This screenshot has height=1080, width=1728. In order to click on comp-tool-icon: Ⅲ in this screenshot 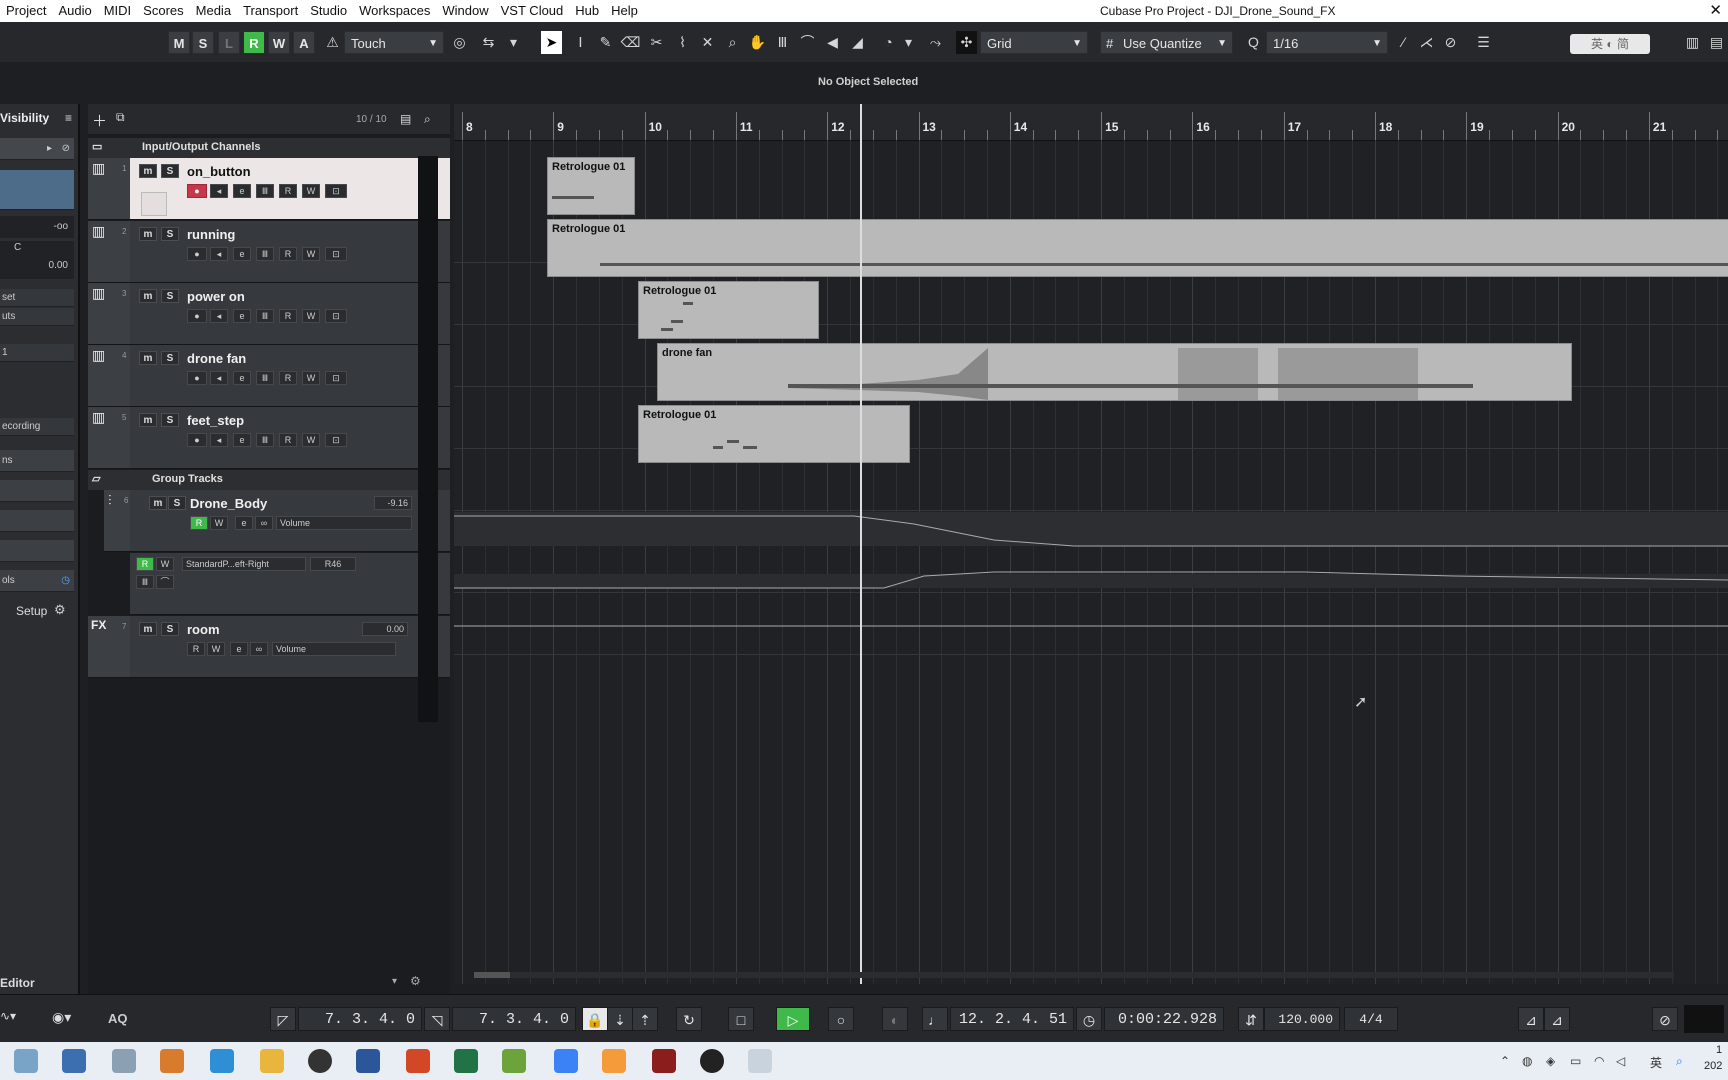, I will do `click(782, 42)`.